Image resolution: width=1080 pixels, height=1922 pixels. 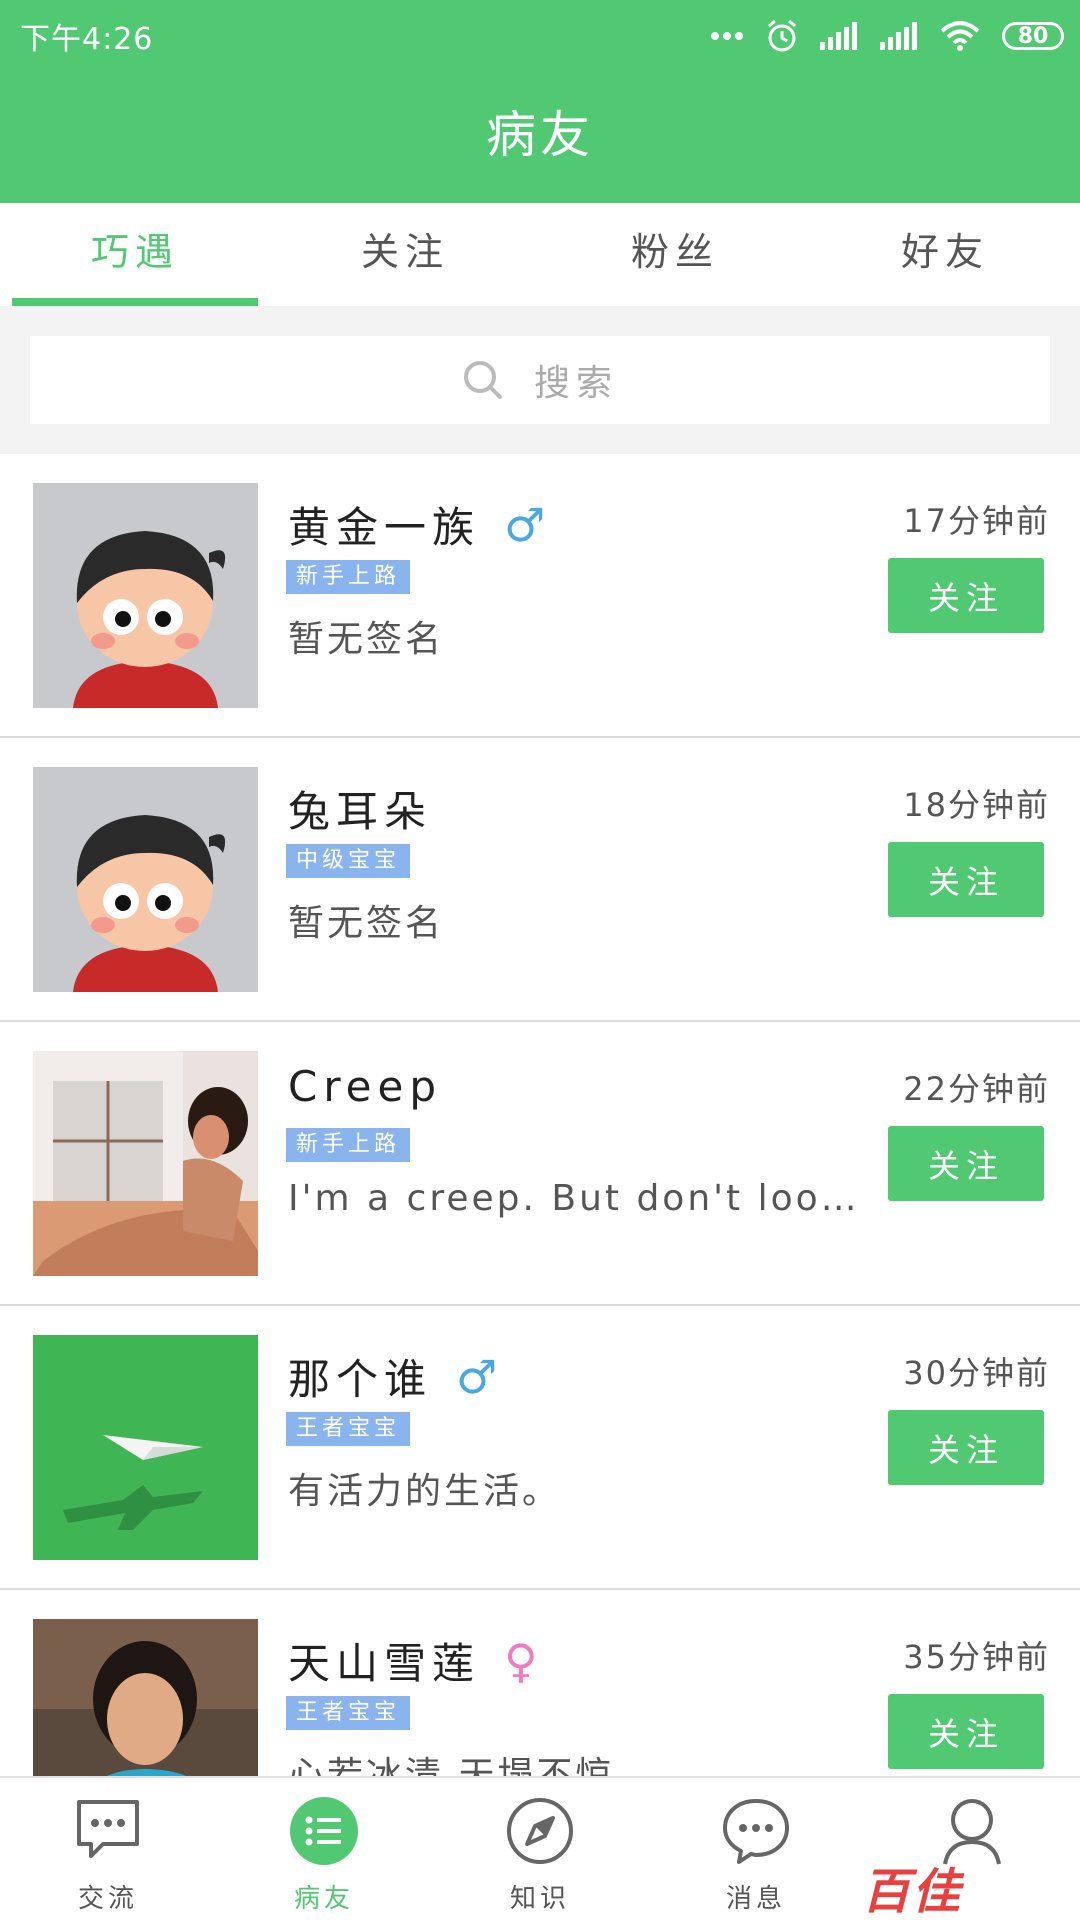 I want to click on active-time: 35分钟前, so click(x=976, y=1657).